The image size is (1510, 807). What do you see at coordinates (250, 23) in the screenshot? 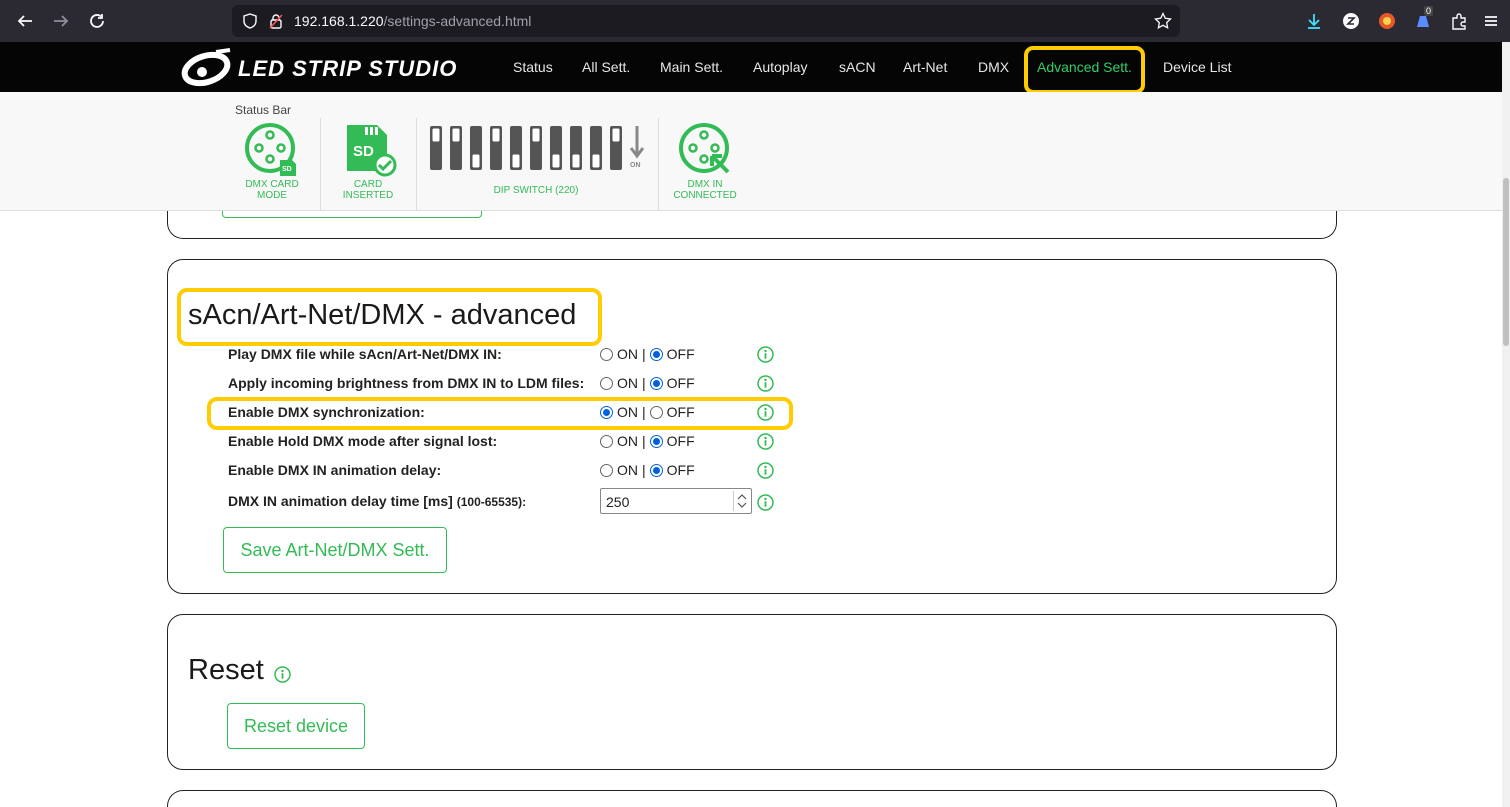
I see `shield-icon` at bounding box center [250, 23].